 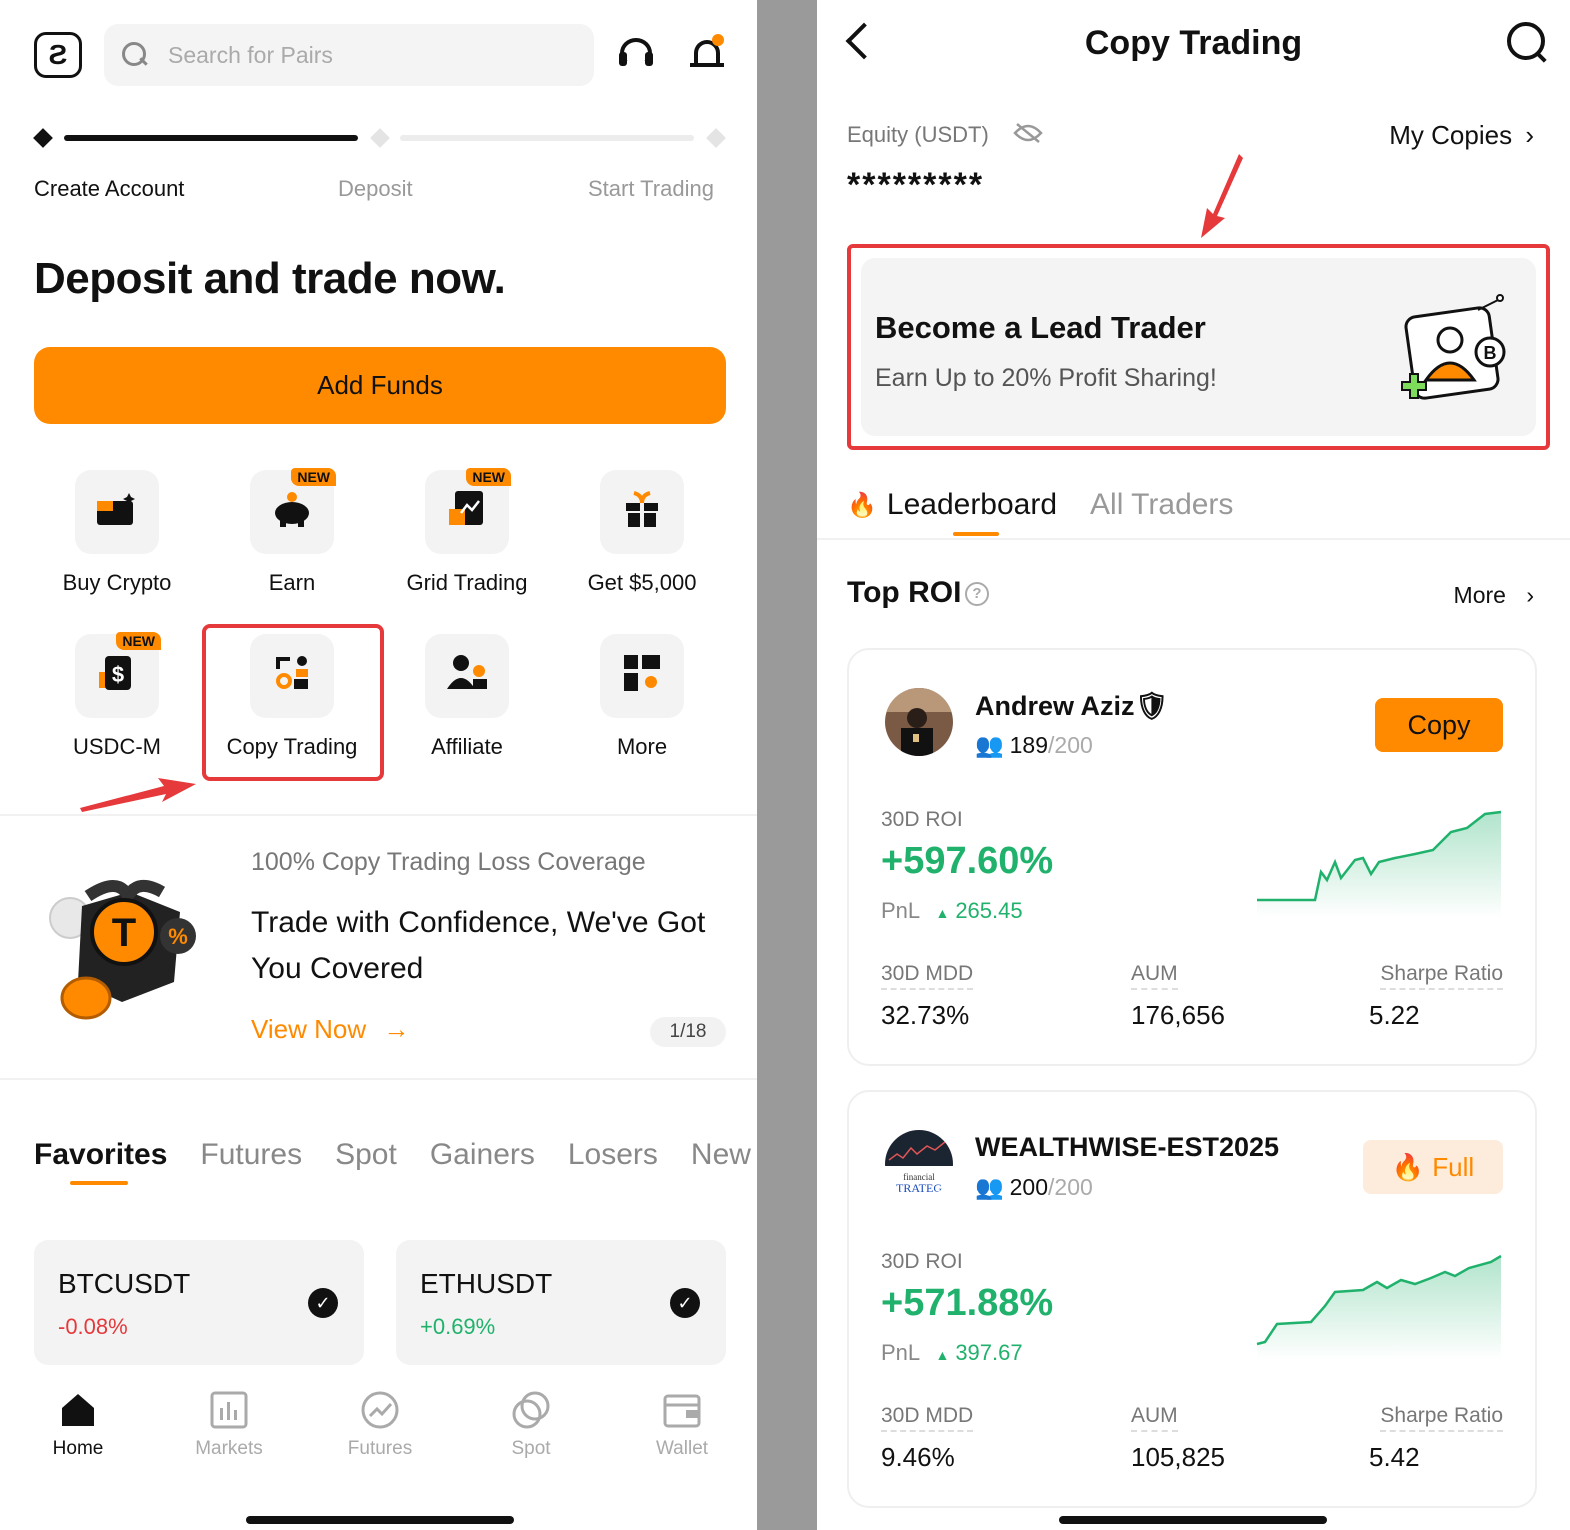 What do you see at coordinates (651, 188) in the screenshot?
I see `step-start-trading: Start Trading` at bounding box center [651, 188].